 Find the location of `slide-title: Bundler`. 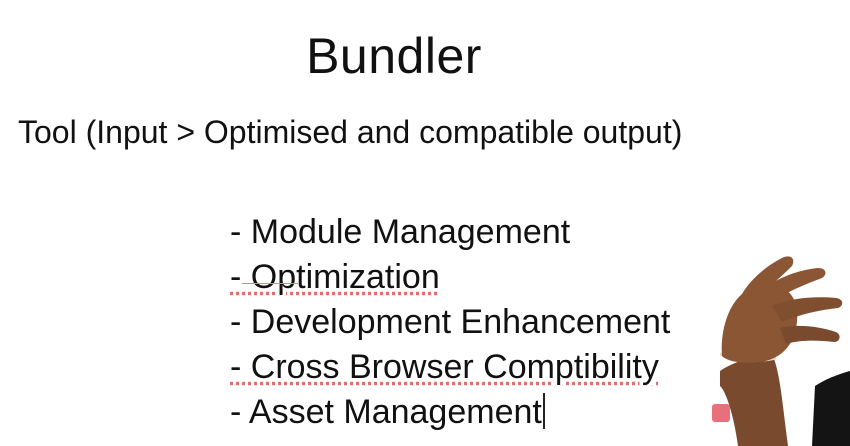

slide-title: Bundler is located at coordinates (394, 56).